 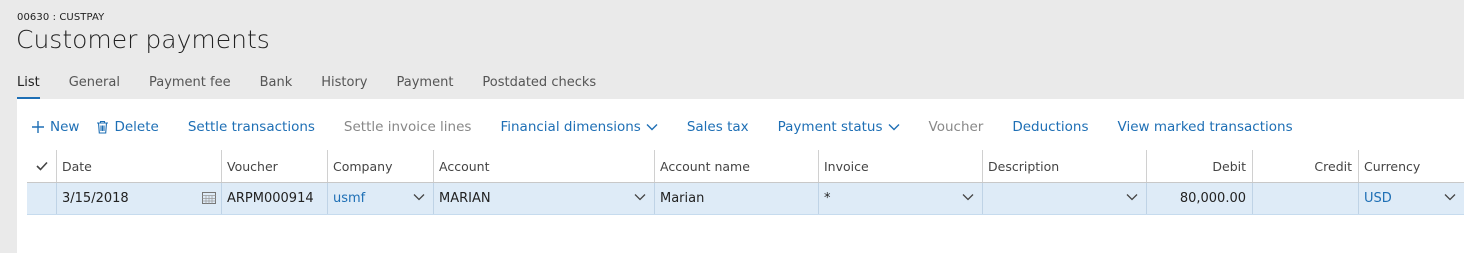 I want to click on calendar-icon, so click(x=209, y=197).